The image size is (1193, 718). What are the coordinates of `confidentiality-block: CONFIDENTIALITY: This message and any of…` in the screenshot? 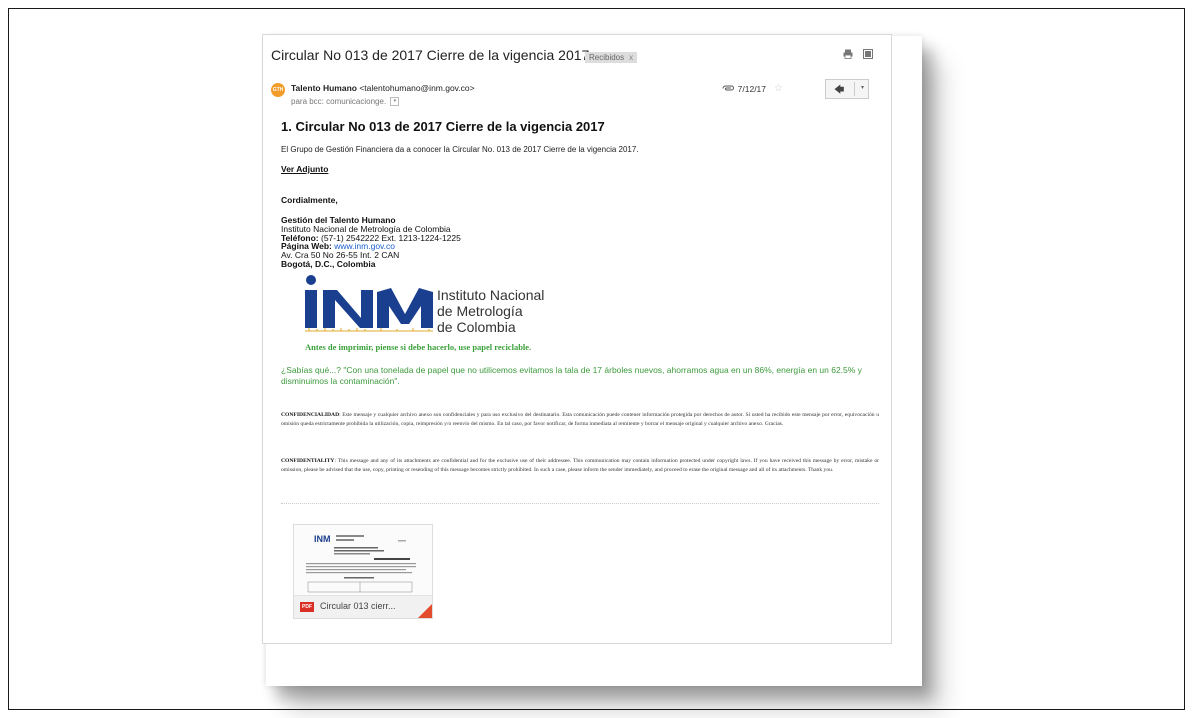 It's located at (580, 466).